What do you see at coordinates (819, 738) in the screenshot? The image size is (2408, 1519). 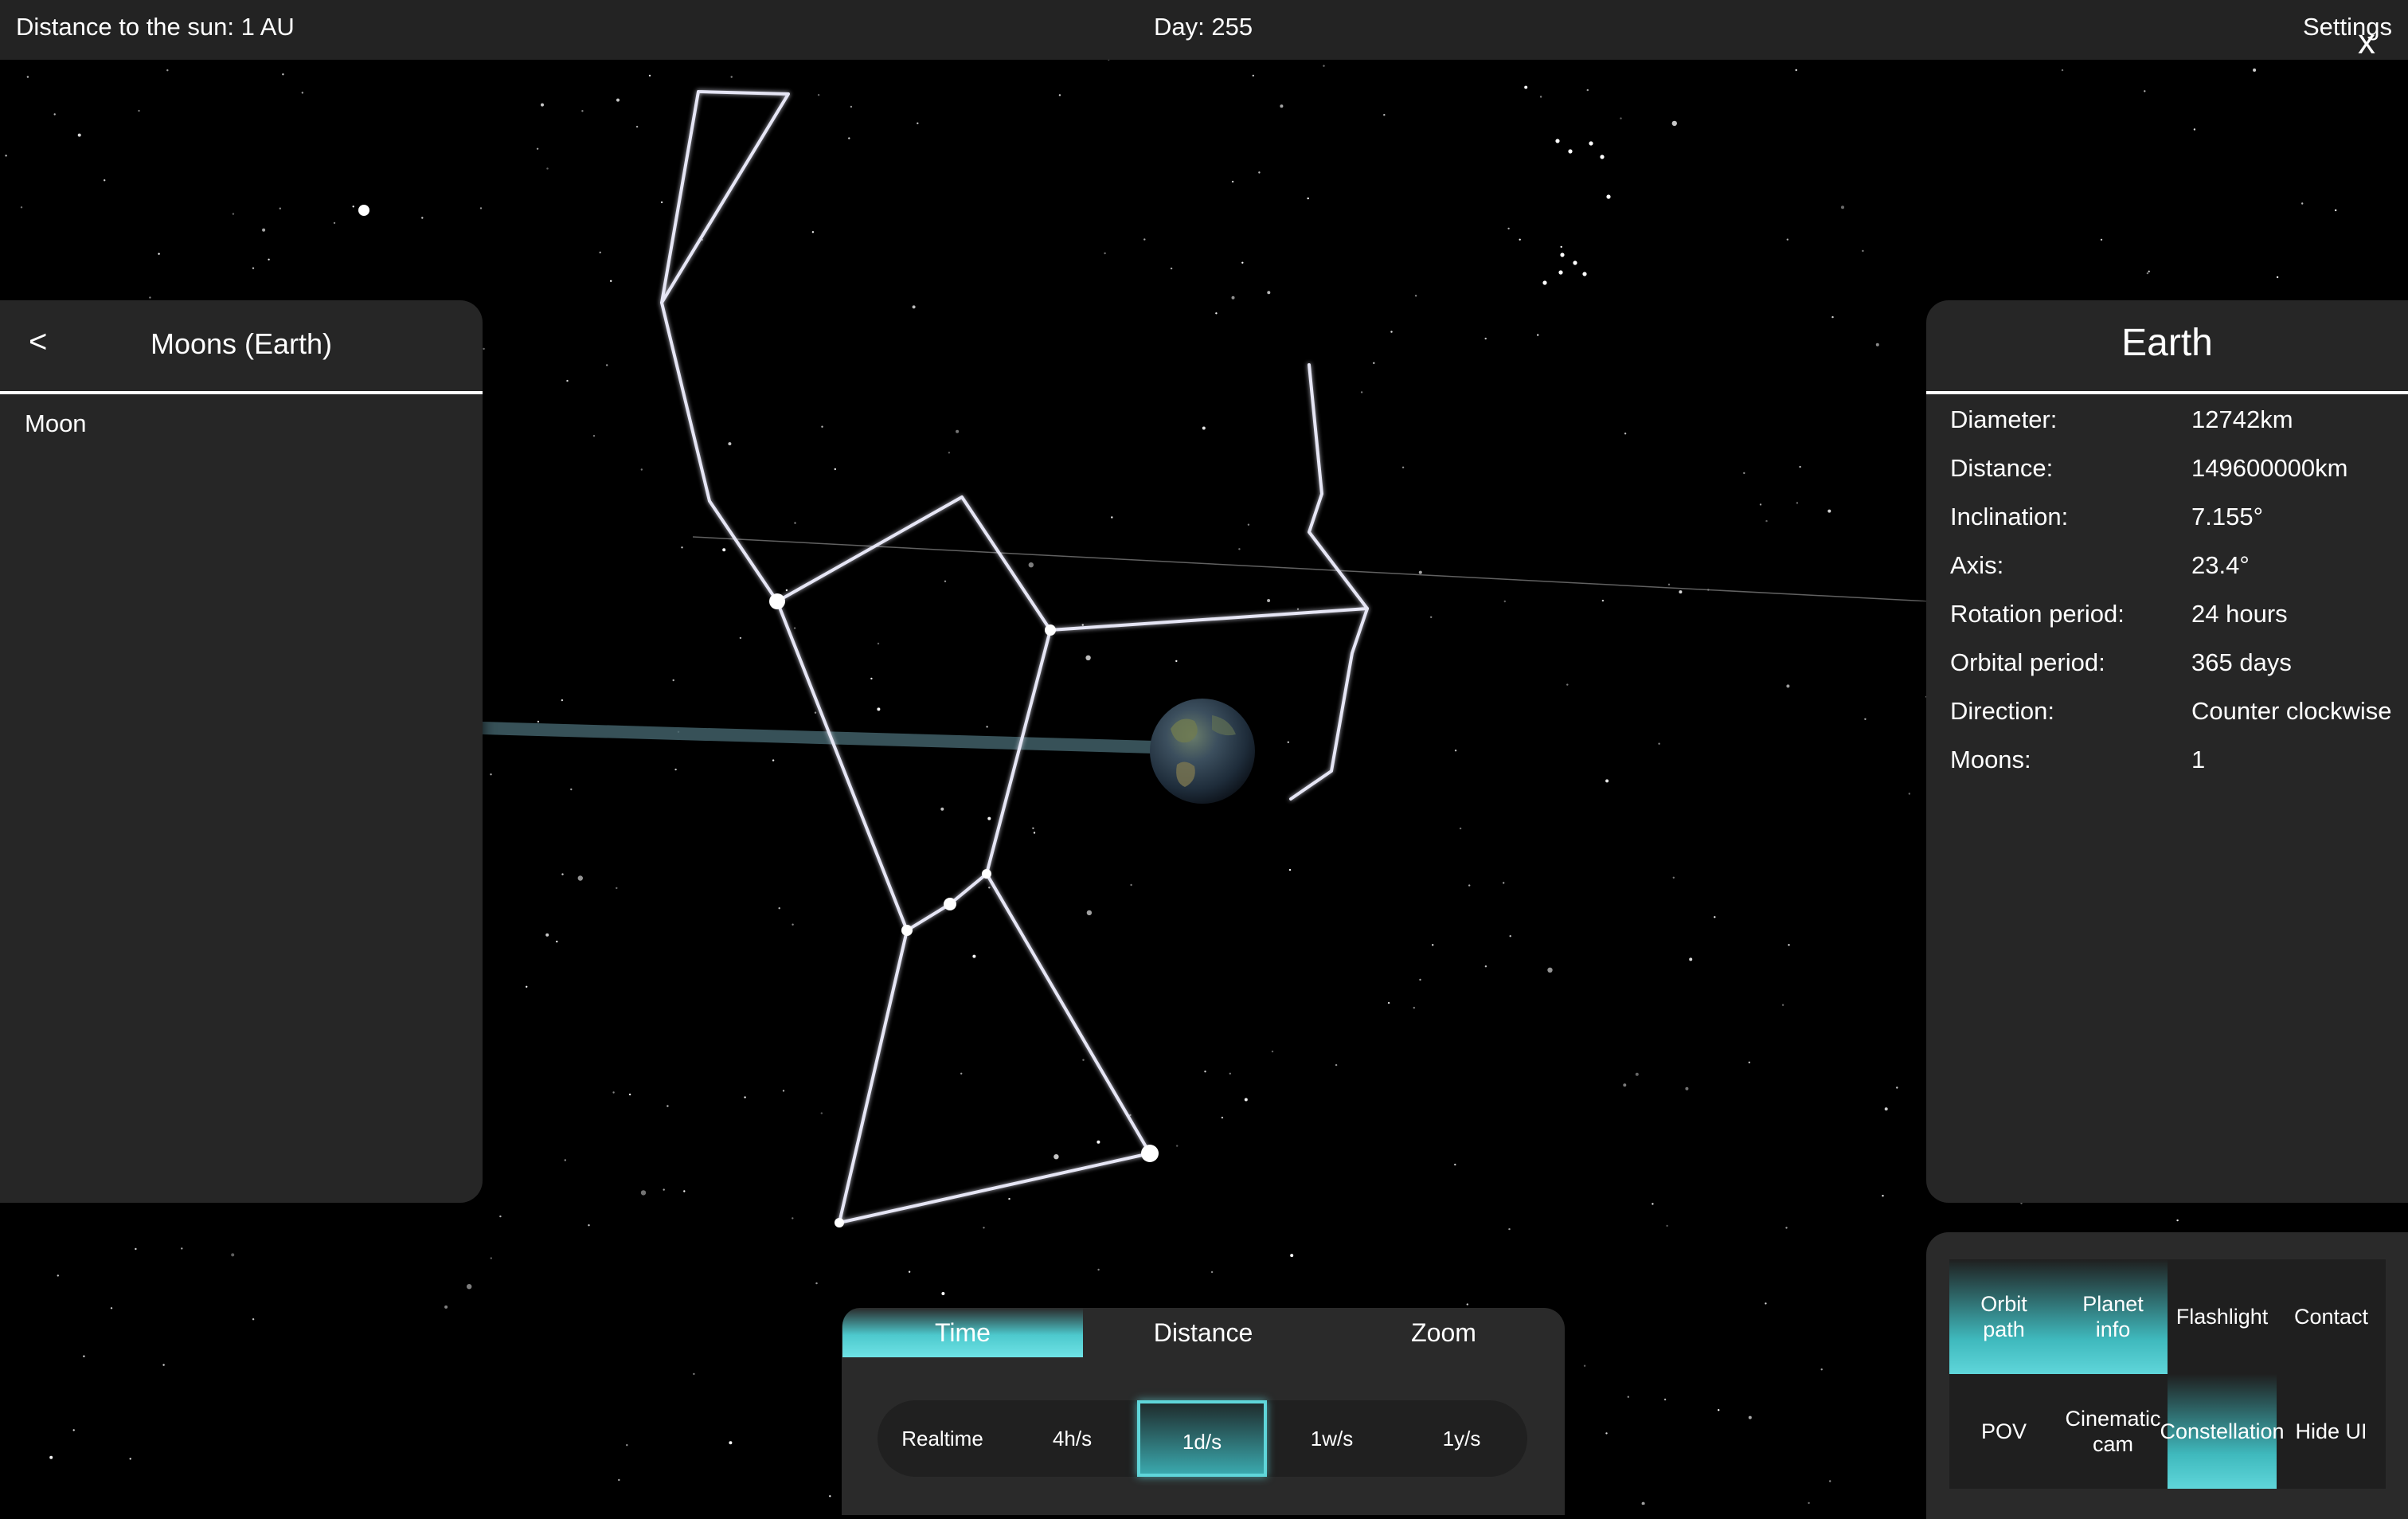 I see `planet-axis-beam` at bounding box center [819, 738].